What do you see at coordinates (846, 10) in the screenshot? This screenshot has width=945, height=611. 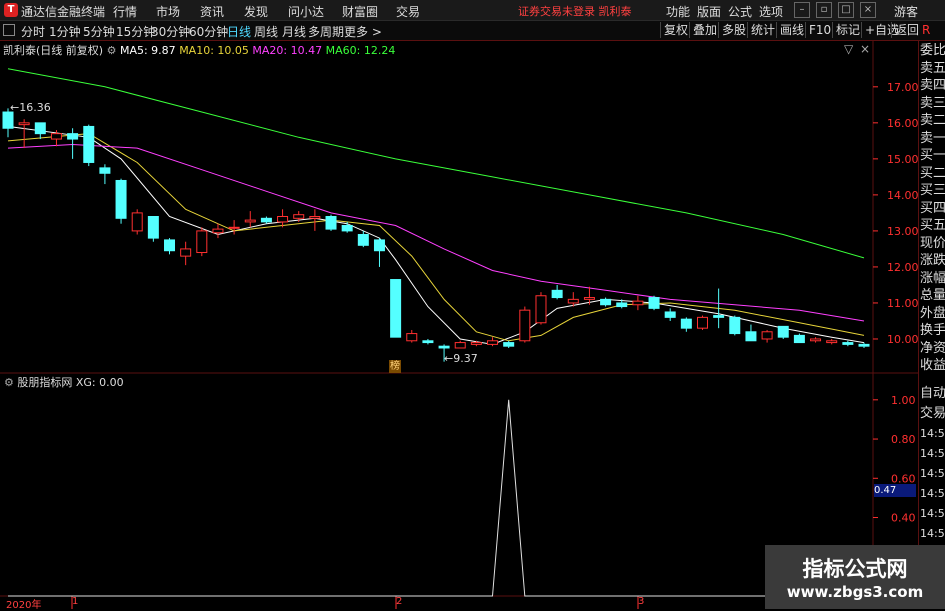 I see `maximize-icon: □` at bounding box center [846, 10].